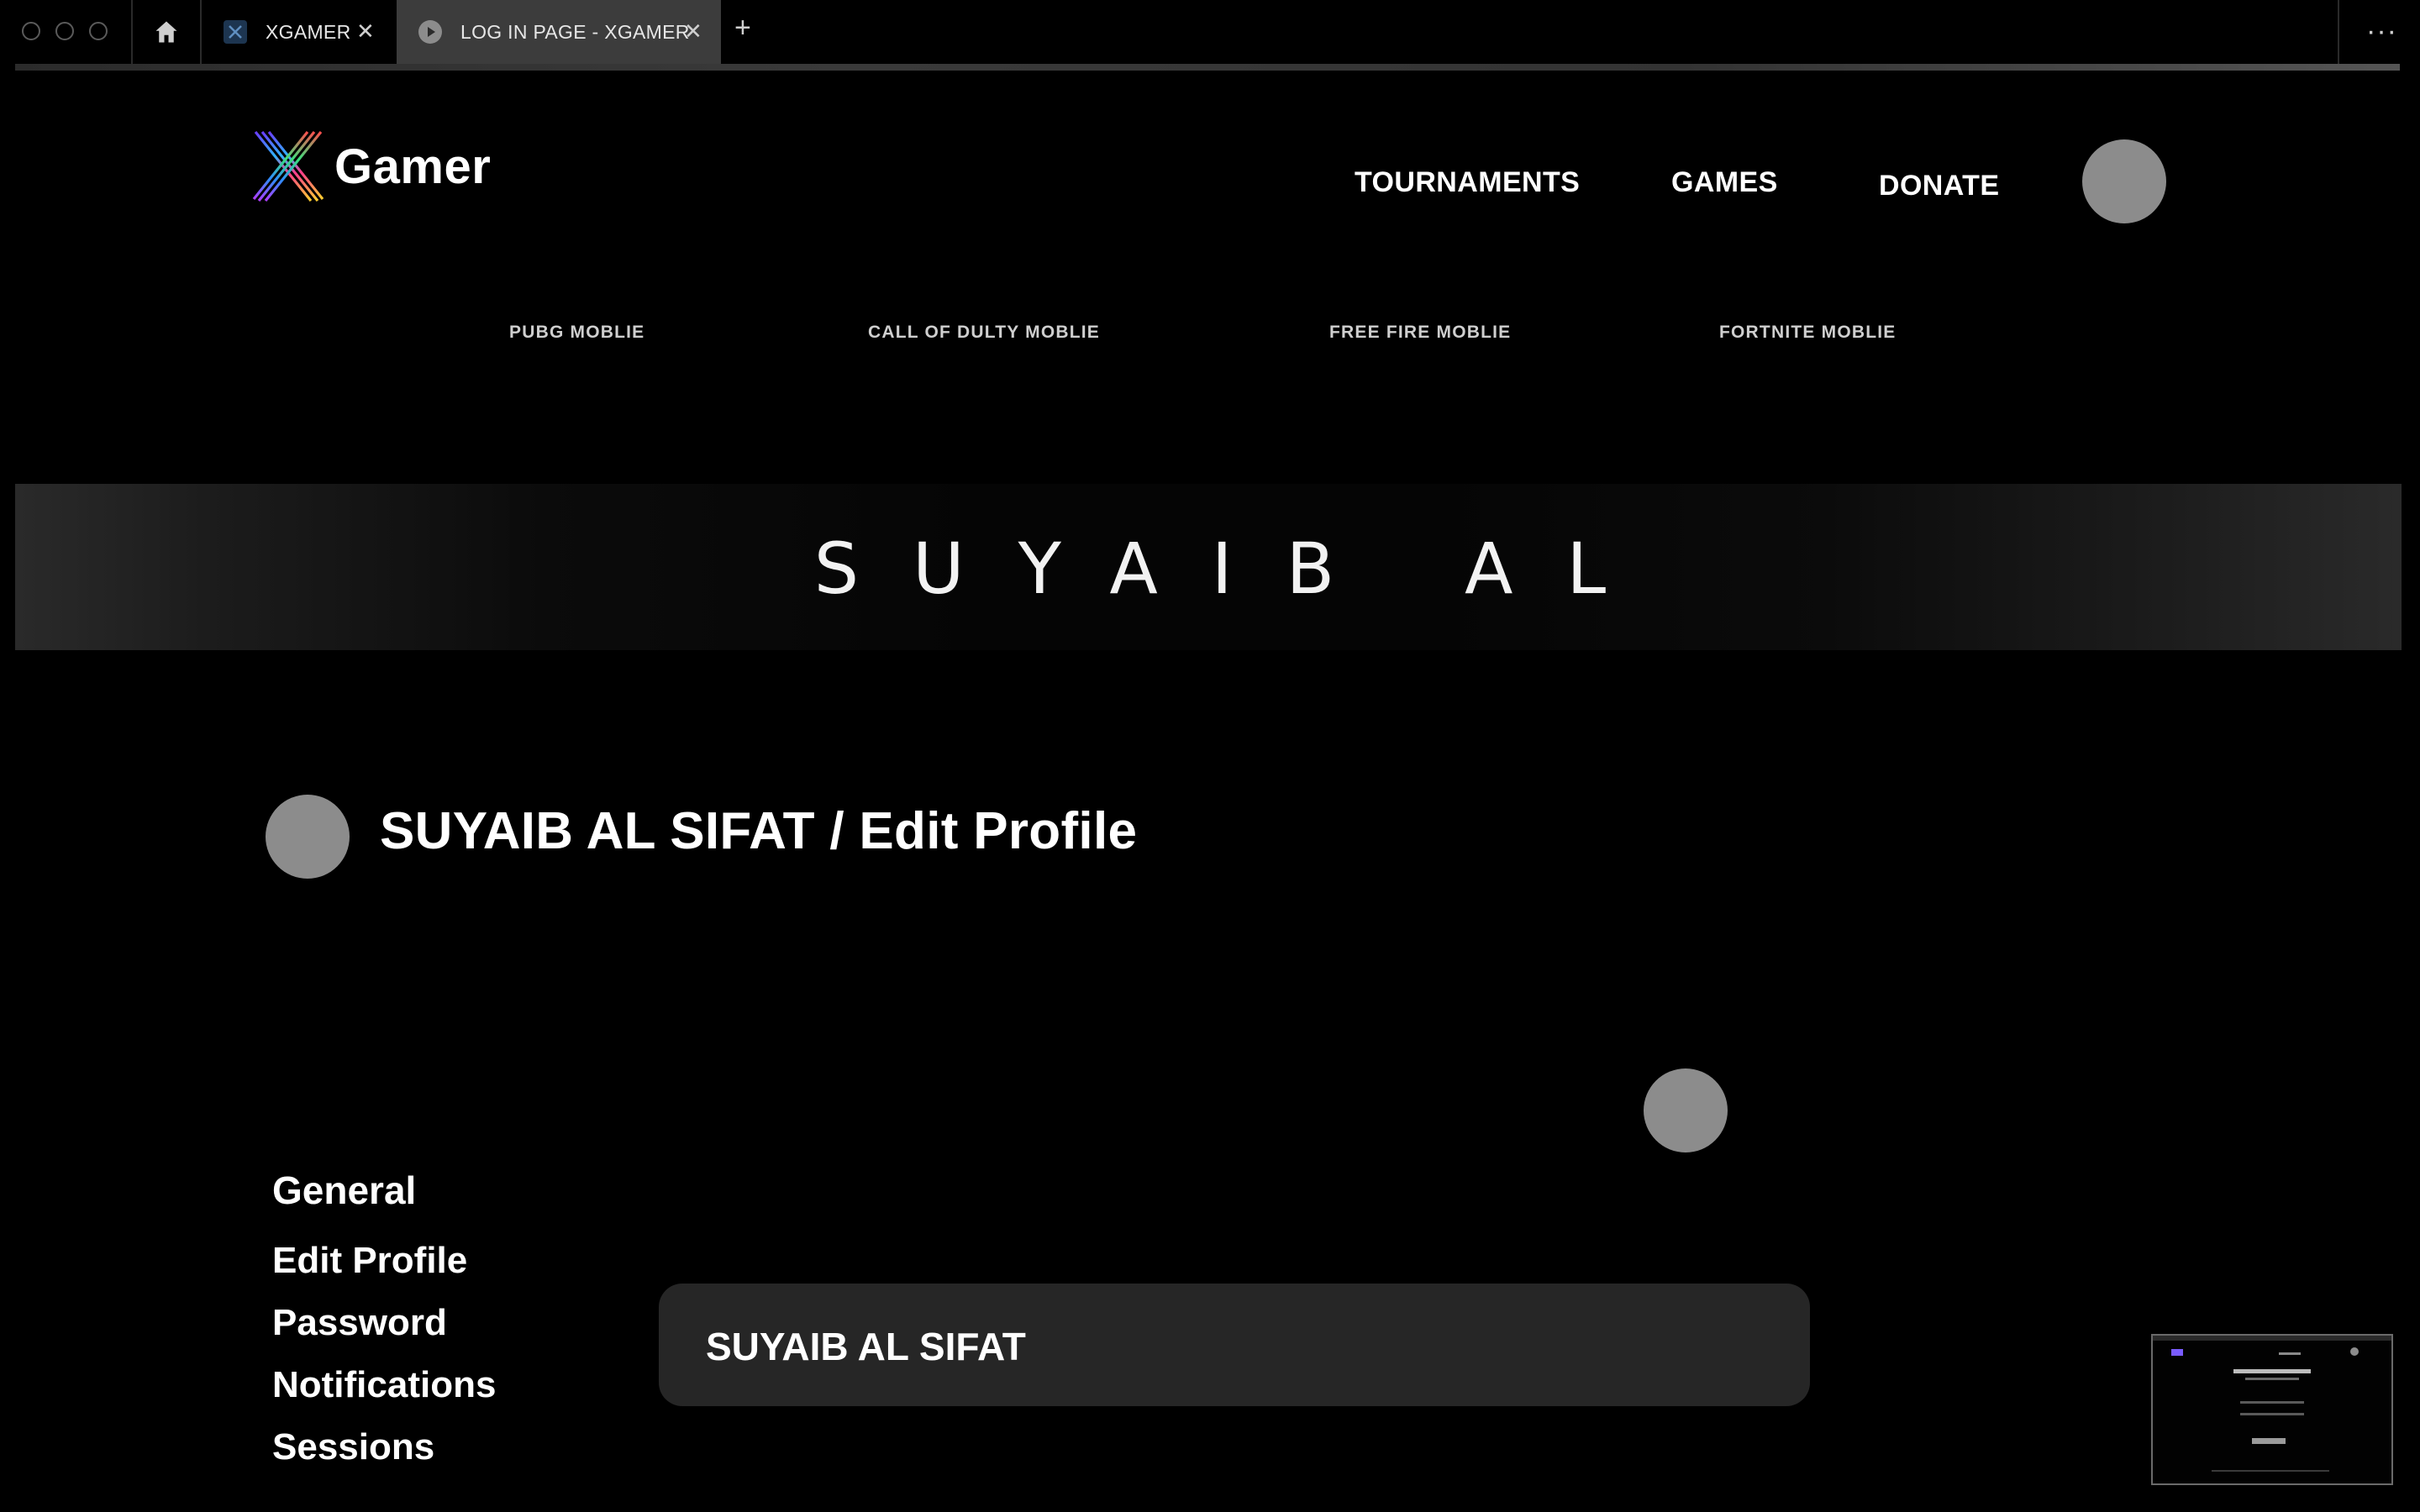  What do you see at coordinates (1210, 32) in the screenshot?
I see `browser-toolbar: XGAMER ✕ LOG IN PAGE - XGAMER ✕ + ···` at bounding box center [1210, 32].